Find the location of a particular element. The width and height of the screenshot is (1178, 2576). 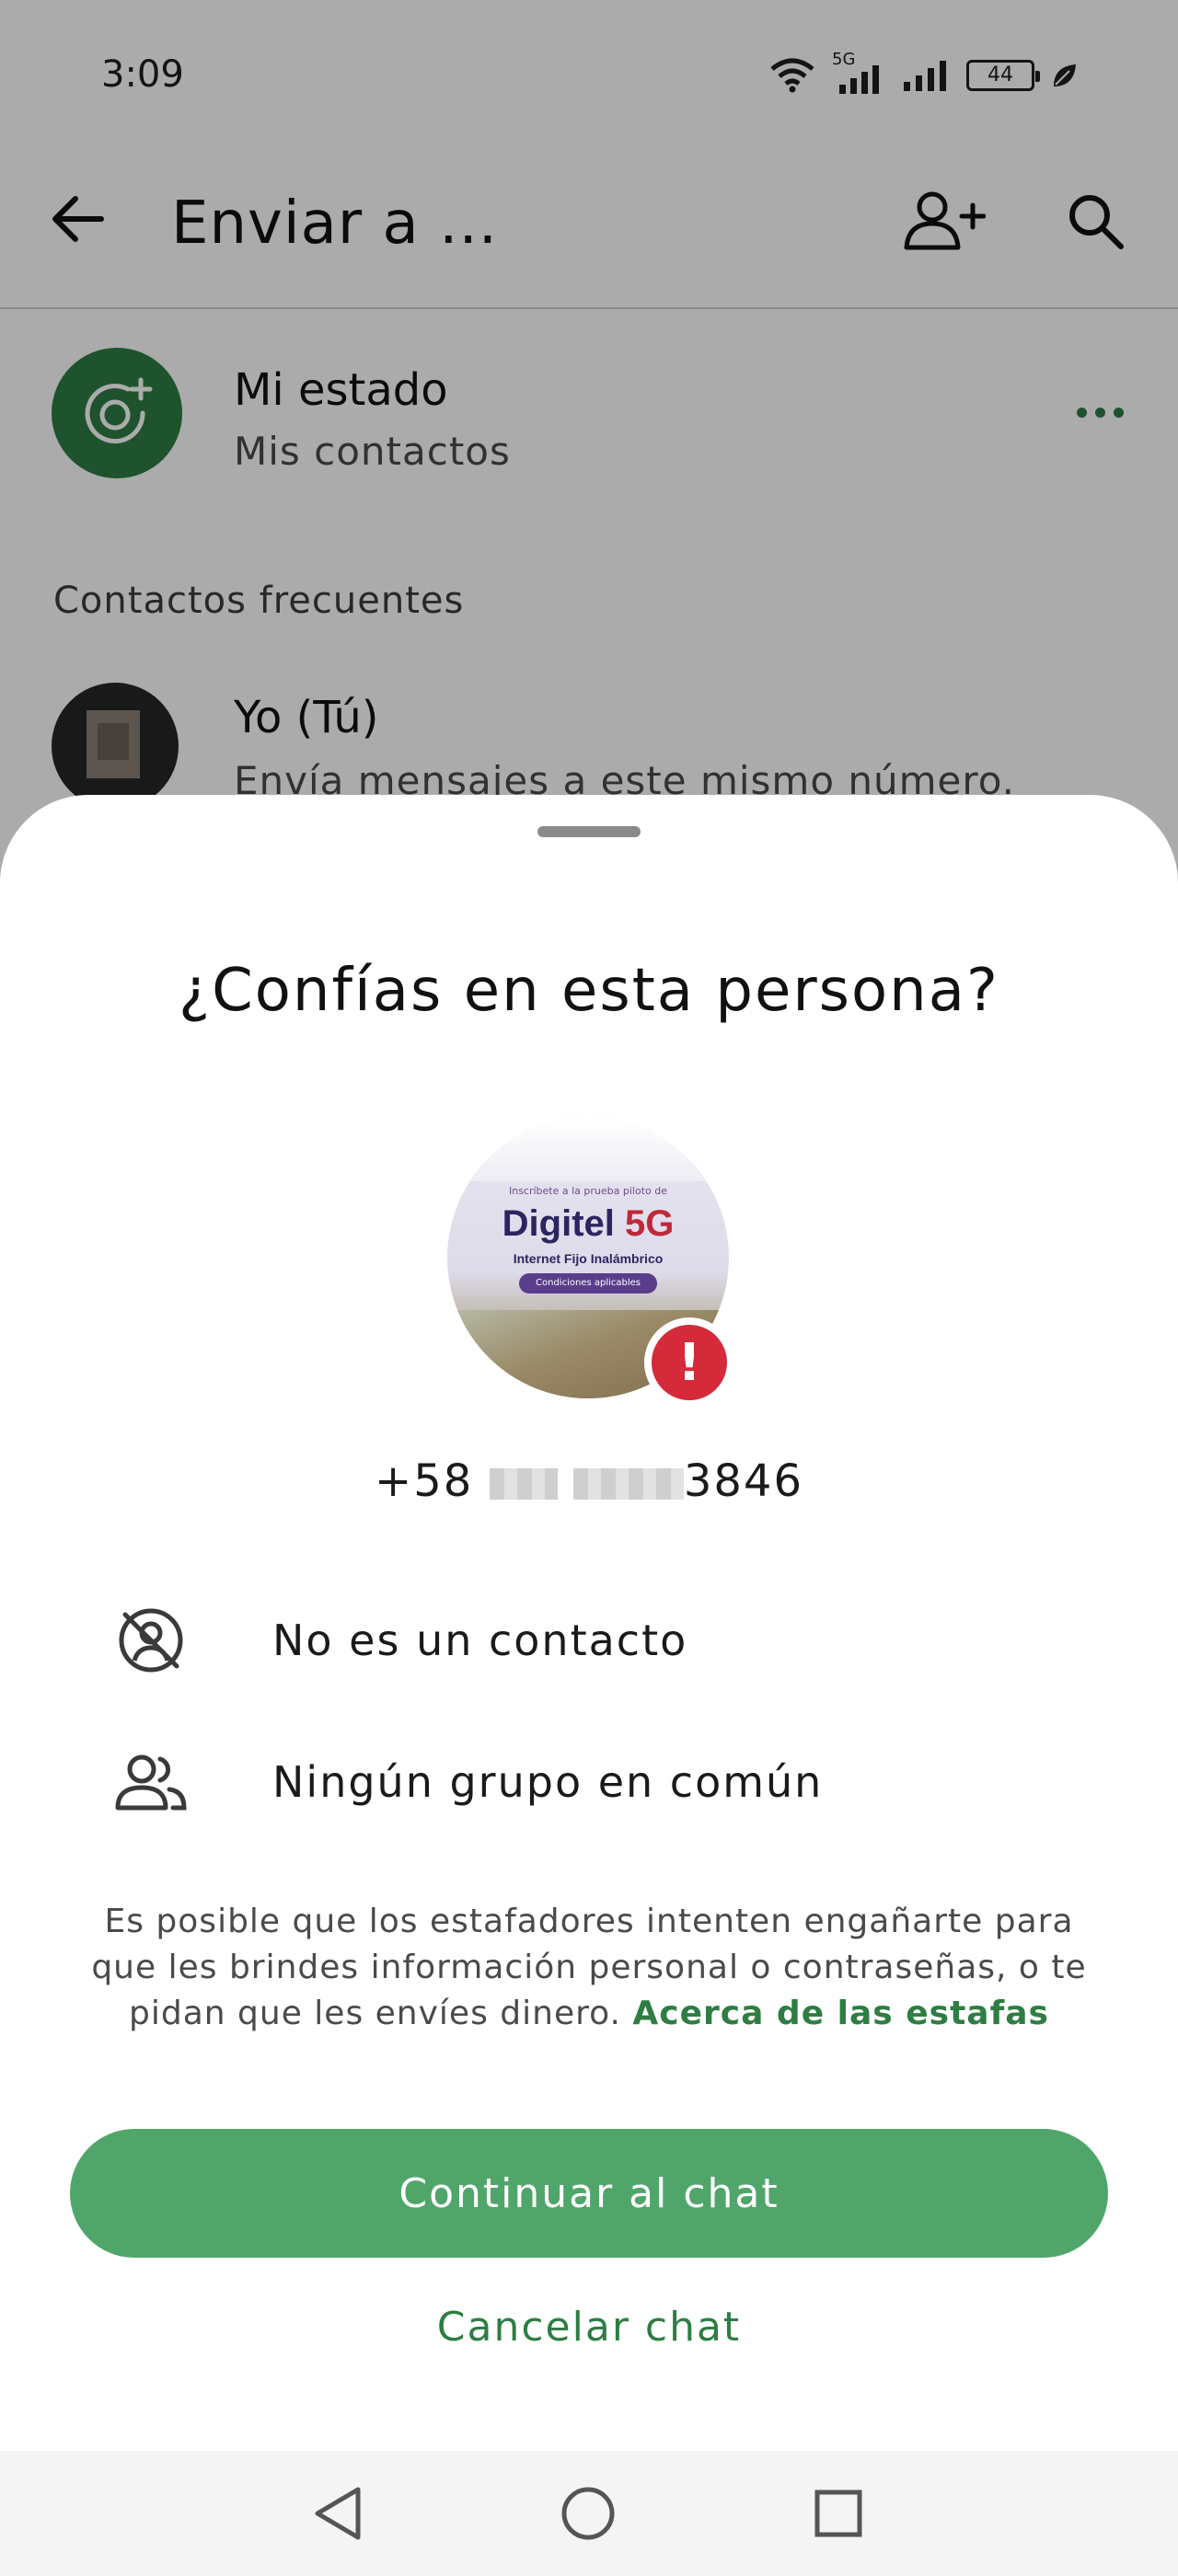

info-row-no-groups: Ningún grupo en común is located at coordinates (589, 1780).